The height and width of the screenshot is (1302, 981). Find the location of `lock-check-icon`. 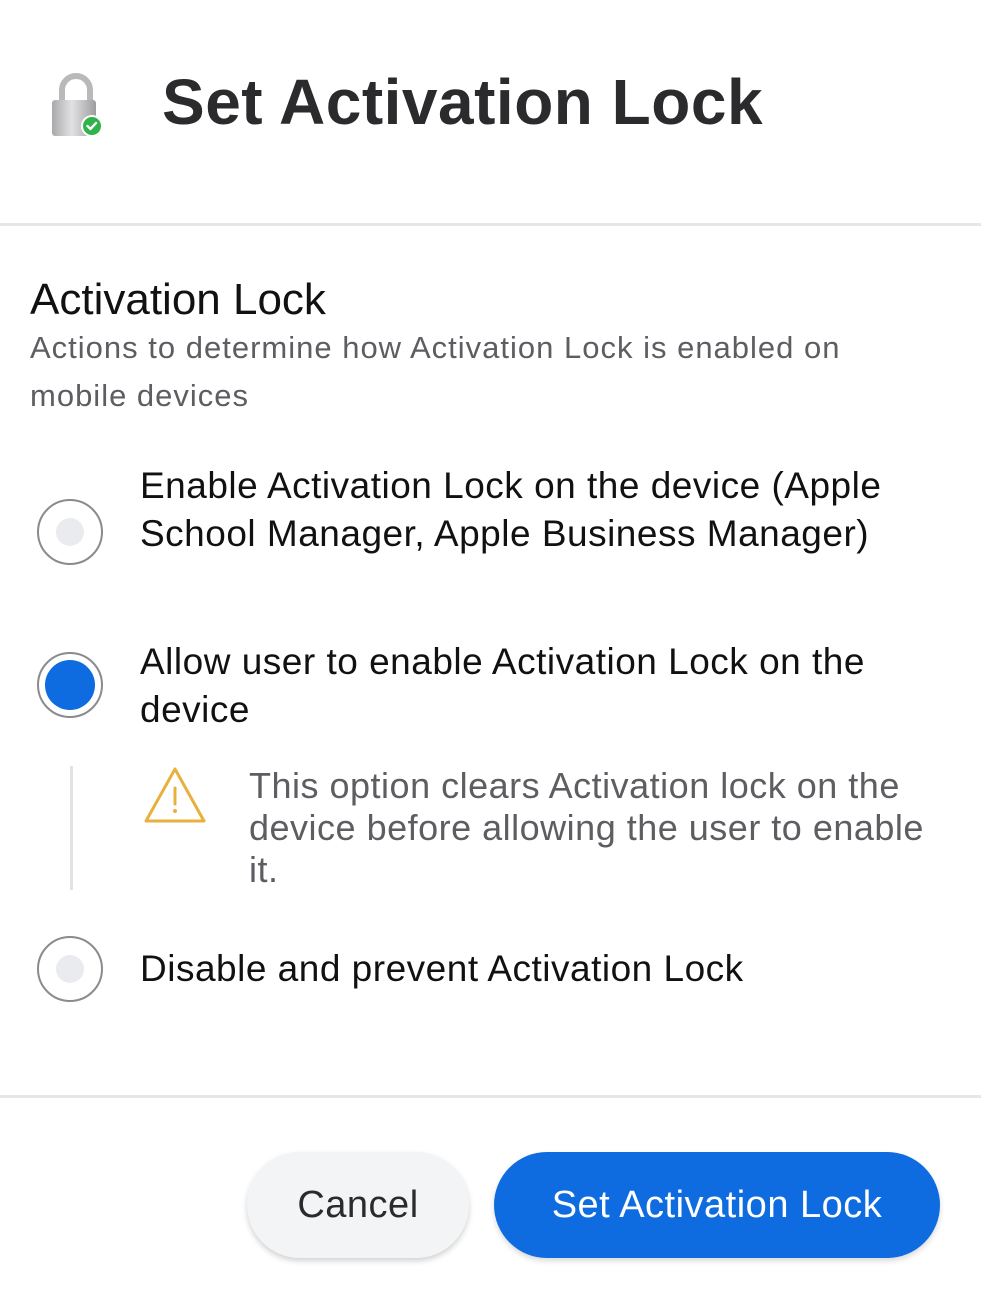

lock-check-icon is located at coordinates (77, 105).